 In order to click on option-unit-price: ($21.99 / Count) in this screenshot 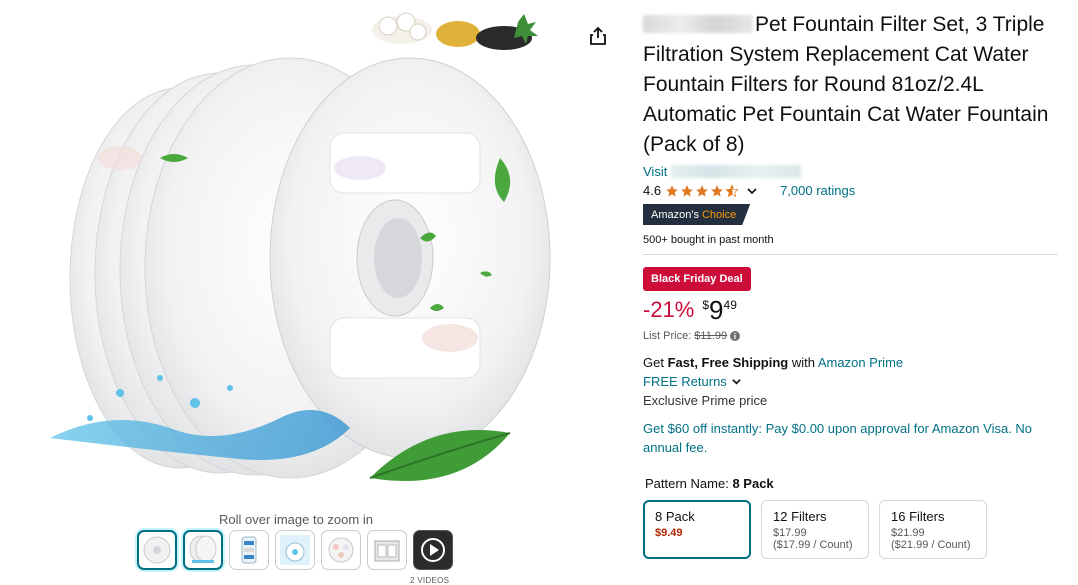, I will do `click(931, 545)`.